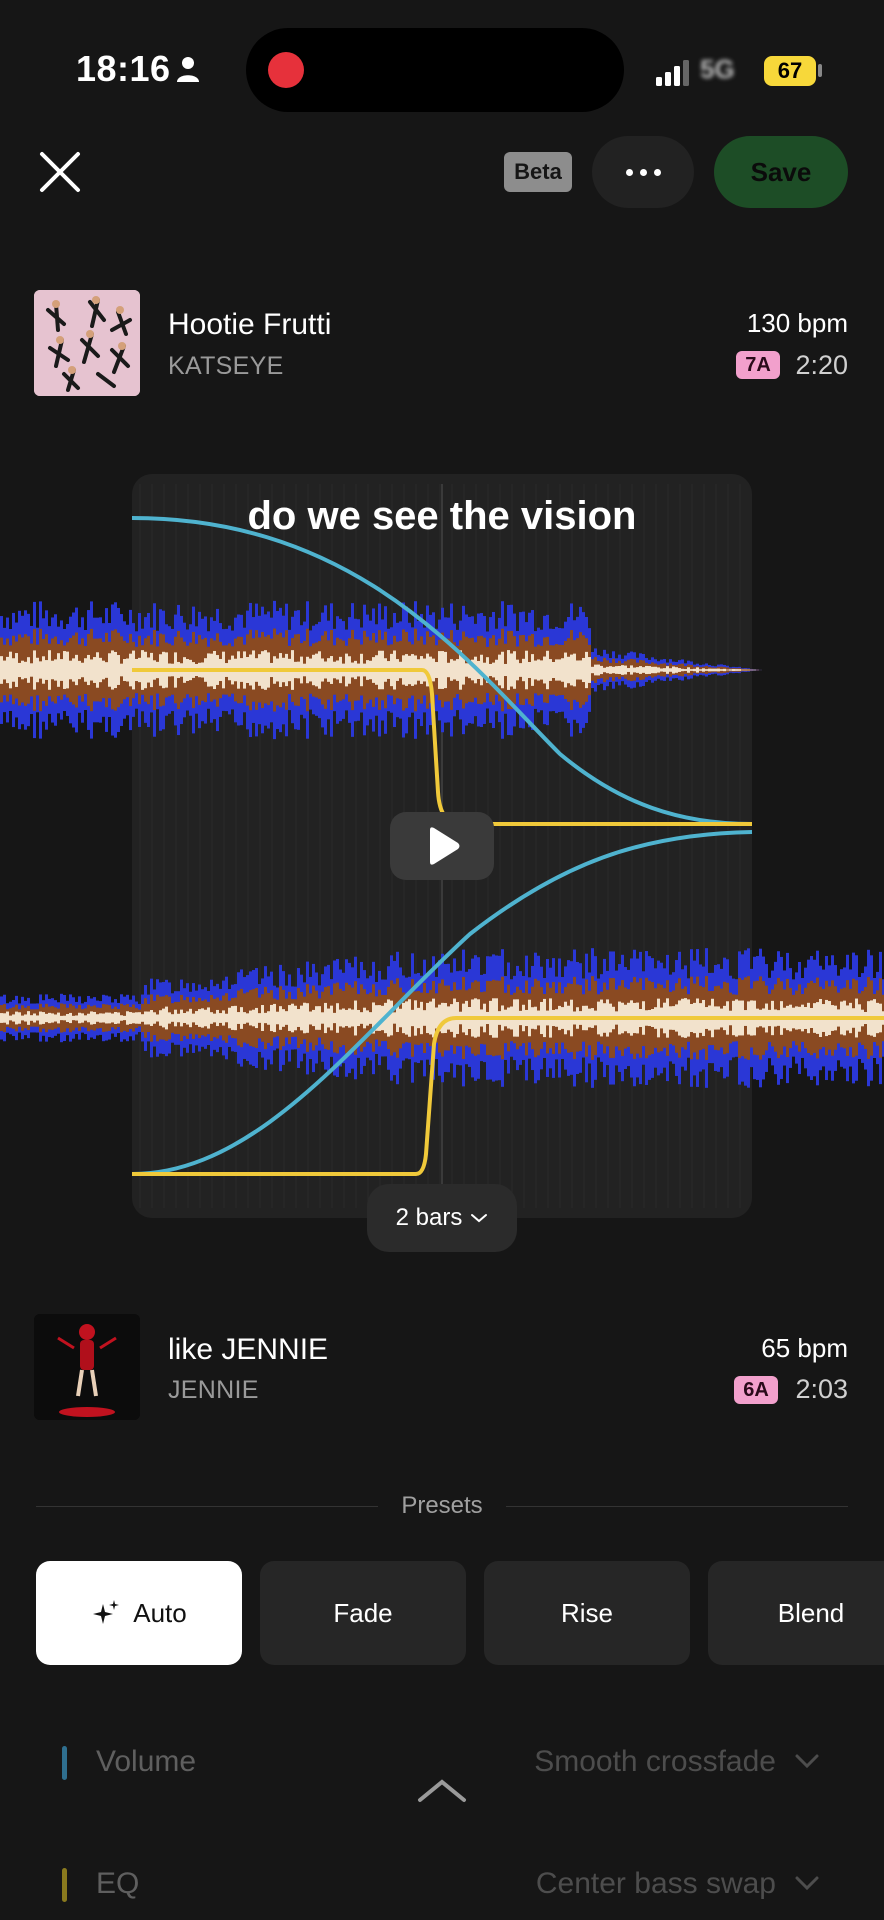 The width and height of the screenshot is (884, 1920). What do you see at coordinates (60, 172) in the screenshot?
I see `close-icon` at bounding box center [60, 172].